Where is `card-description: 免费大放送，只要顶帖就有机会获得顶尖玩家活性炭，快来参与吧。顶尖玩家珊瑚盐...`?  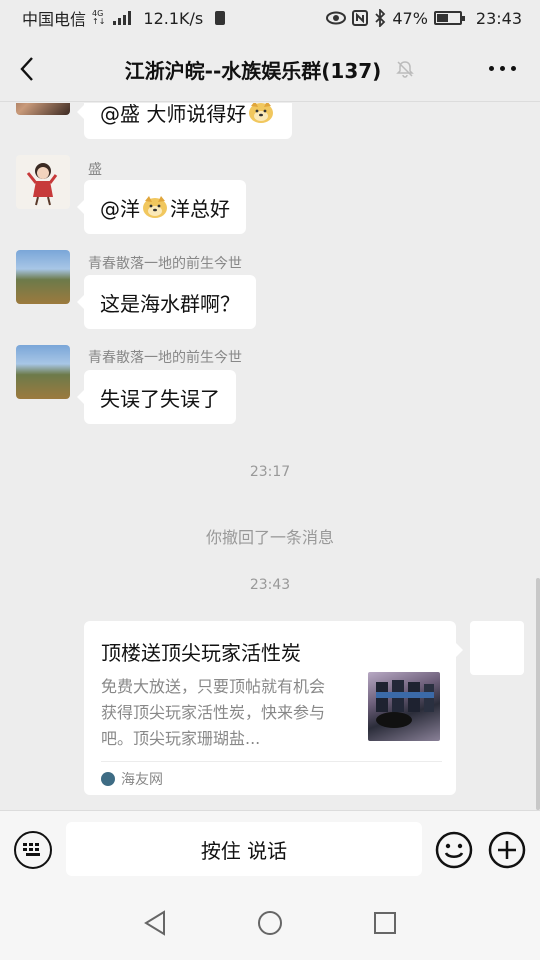 card-description: 免费大放送，只要顶帖就有机会获得顶尖玩家活性炭，快来参与吧。顶尖玩家珊瑚盐... is located at coordinates (213, 712).